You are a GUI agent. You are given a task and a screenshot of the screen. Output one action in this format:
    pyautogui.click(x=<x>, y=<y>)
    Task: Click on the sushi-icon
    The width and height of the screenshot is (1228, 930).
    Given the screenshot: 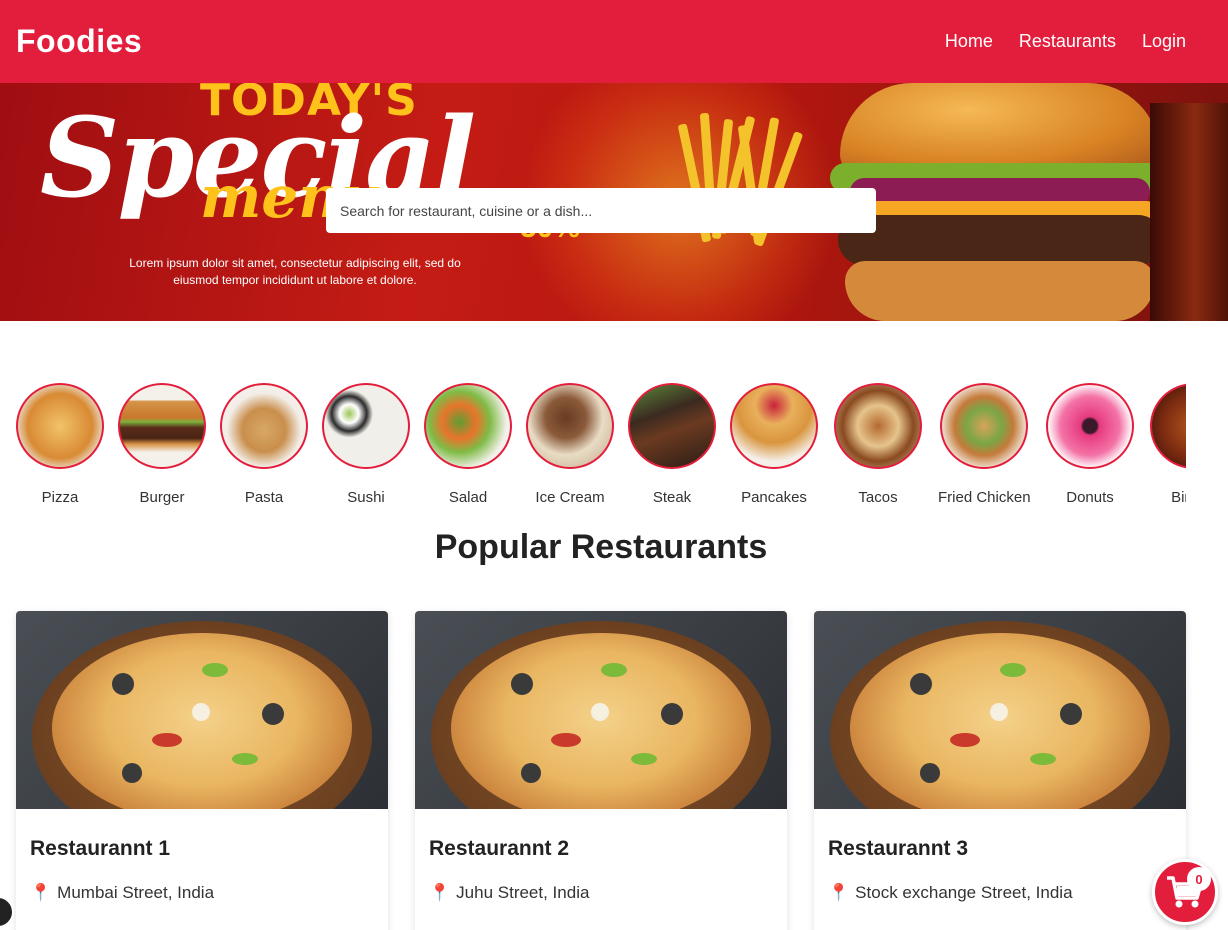 What is the action you would take?
    pyautogui.click(x=366, y=426)
    